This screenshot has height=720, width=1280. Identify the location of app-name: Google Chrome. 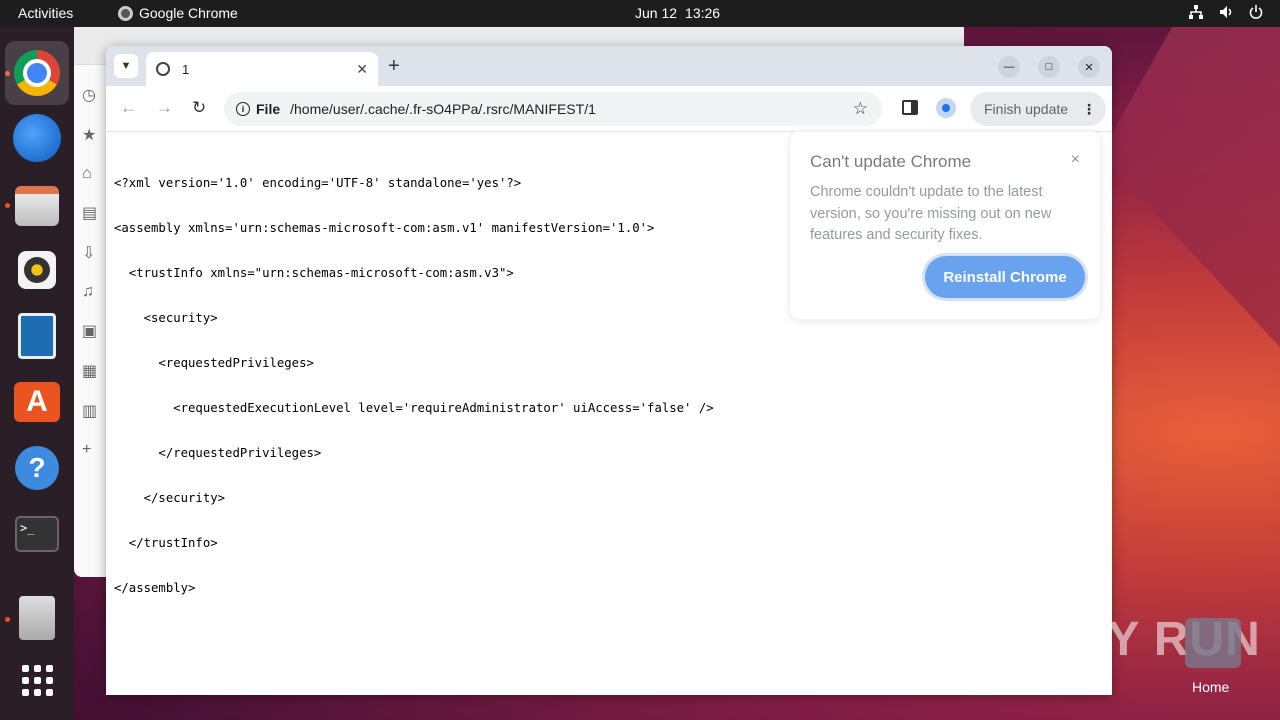
(188, 13).